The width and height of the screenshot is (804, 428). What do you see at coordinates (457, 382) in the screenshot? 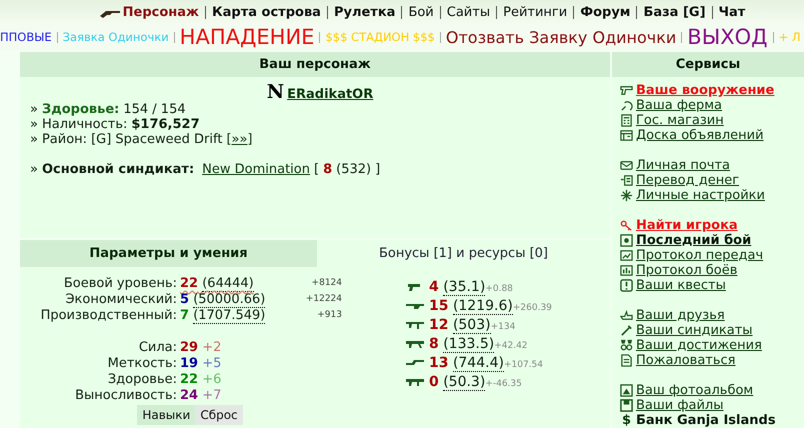
I see `weapon-skill: 0 (50.3)` at bounding box center [457, 382].